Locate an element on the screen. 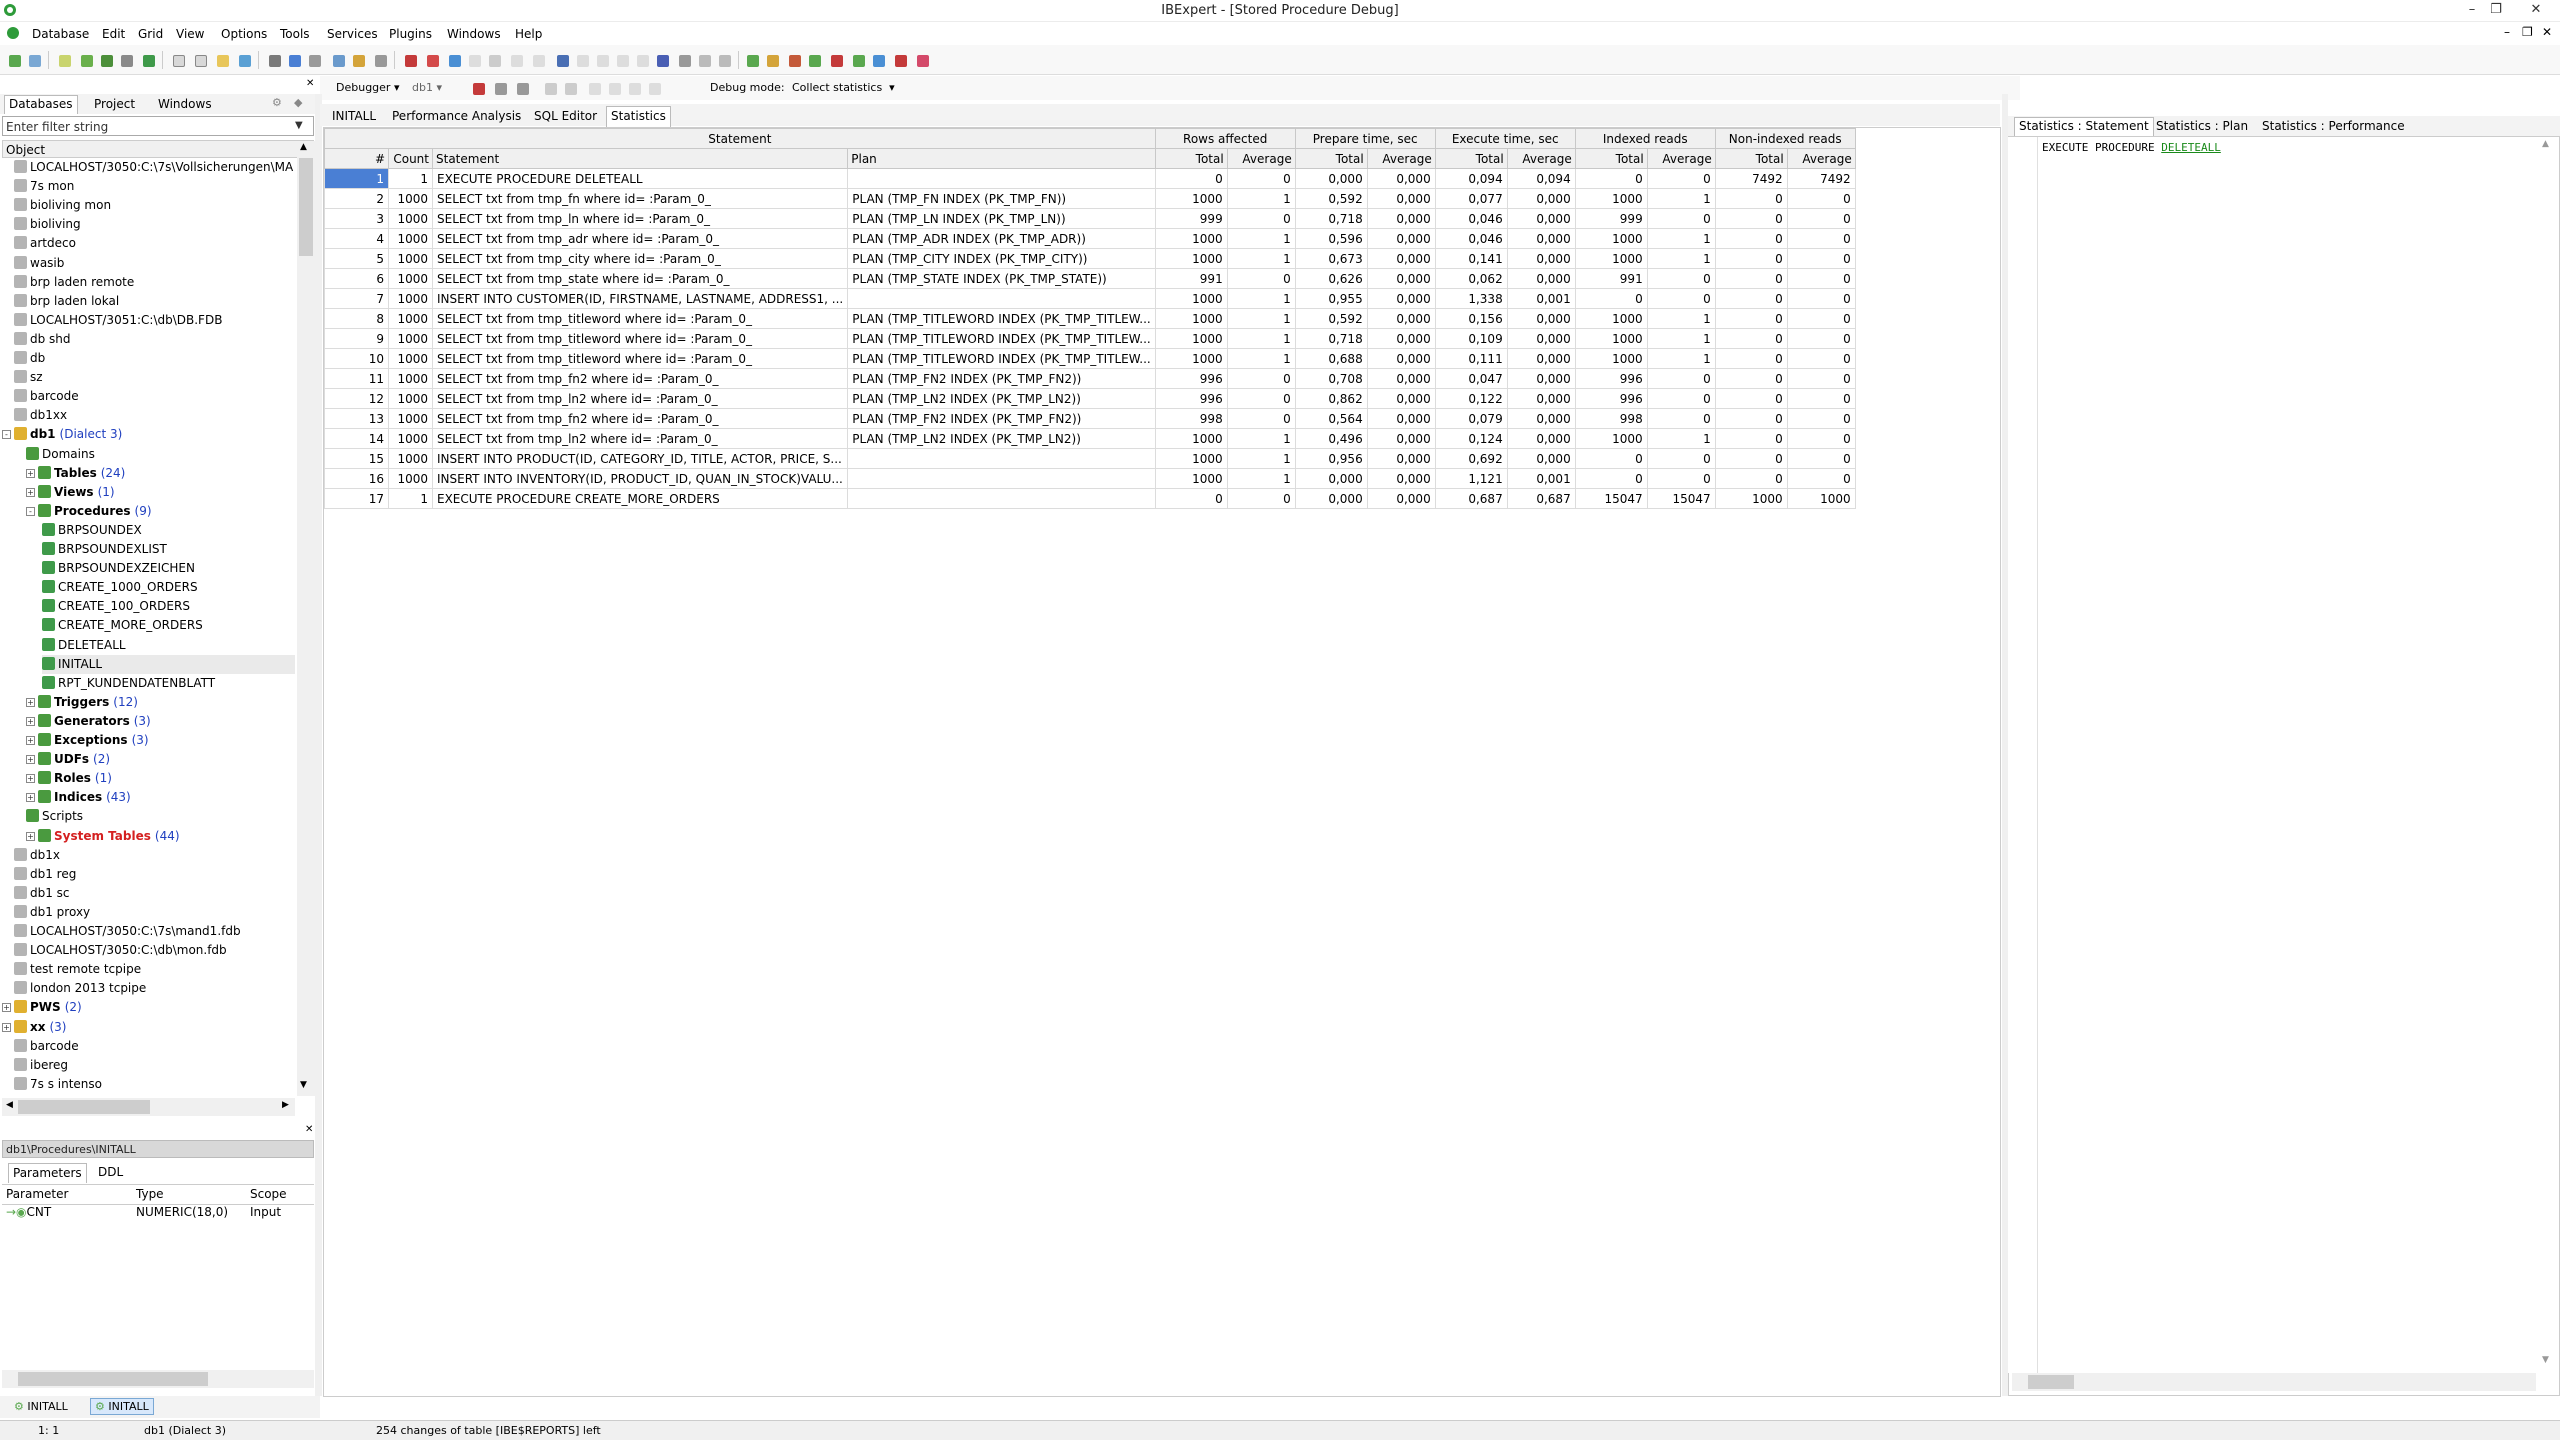  report-button is located at coordinates (922, 60).